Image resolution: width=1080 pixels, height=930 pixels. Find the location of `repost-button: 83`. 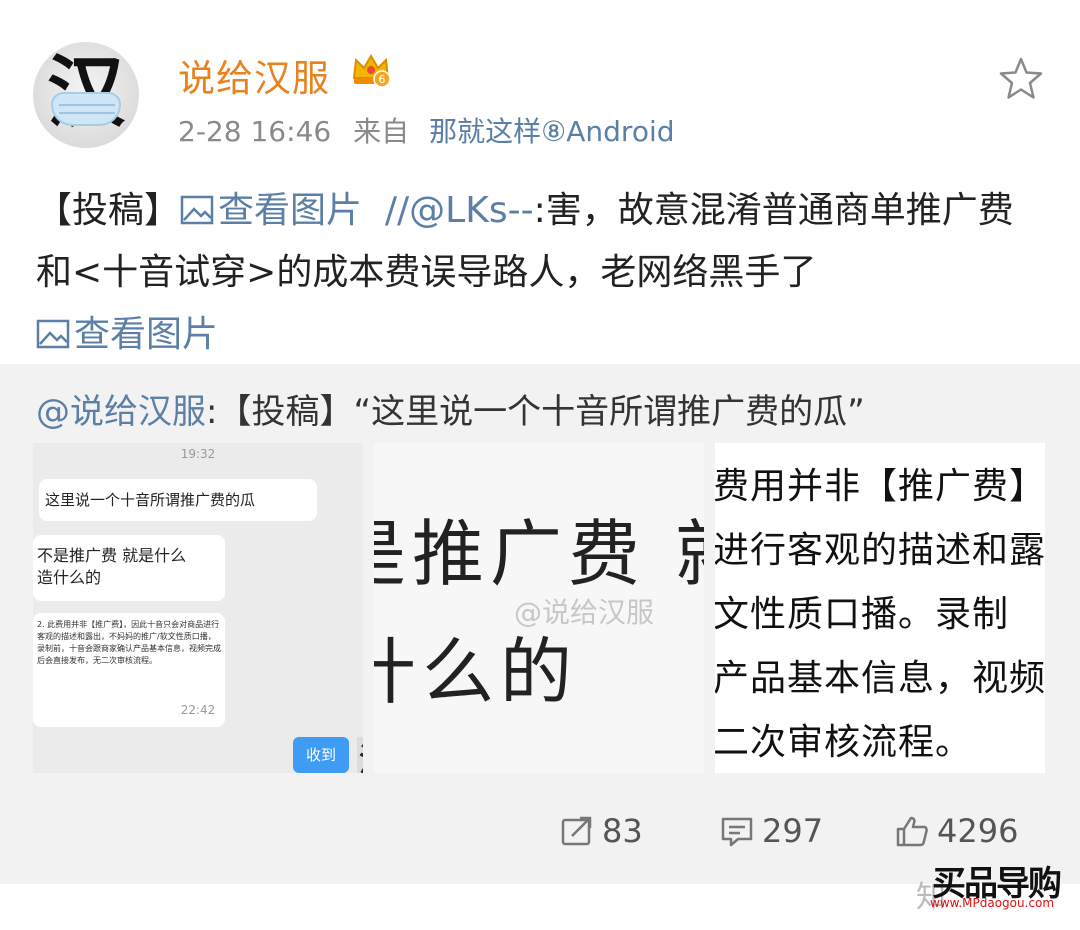

repost-button: 83 is located at coordinates (601, 831).